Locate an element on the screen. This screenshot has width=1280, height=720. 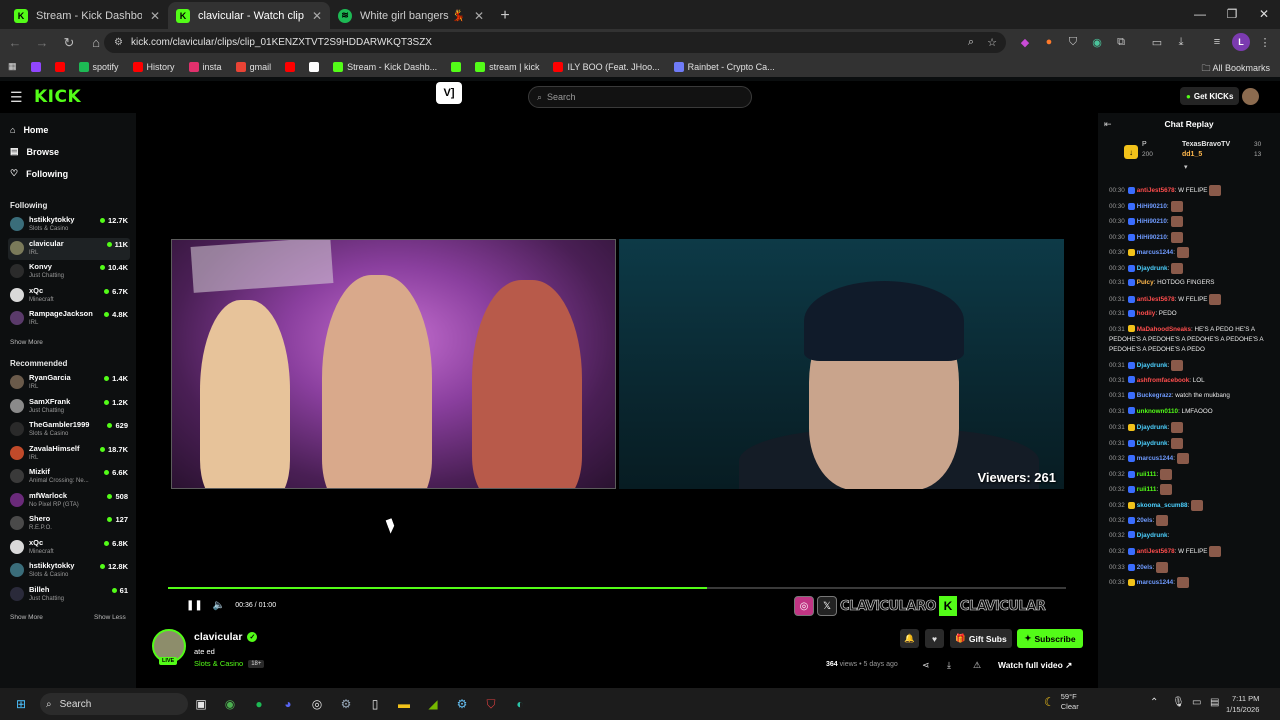
nav-home: ⌂ Home is located at coordinates (29, 130).